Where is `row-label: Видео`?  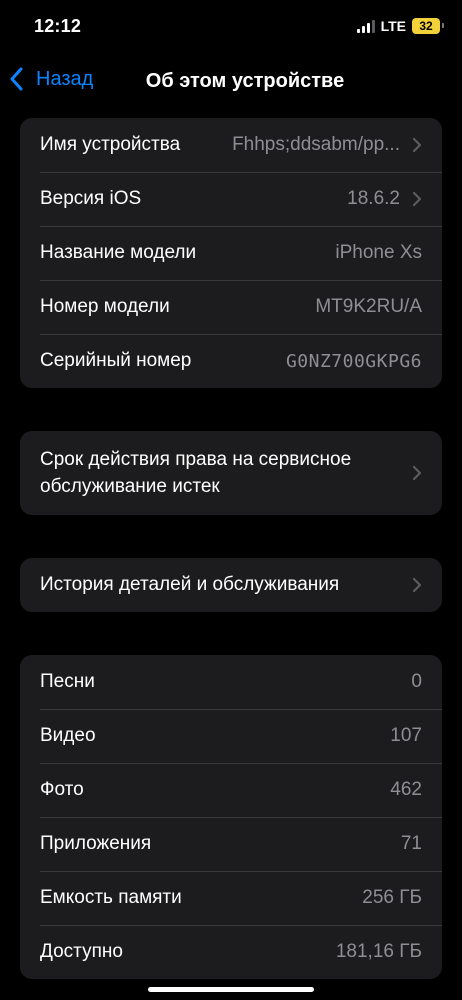
row-label: Видео is located at coordinates (68, 735).